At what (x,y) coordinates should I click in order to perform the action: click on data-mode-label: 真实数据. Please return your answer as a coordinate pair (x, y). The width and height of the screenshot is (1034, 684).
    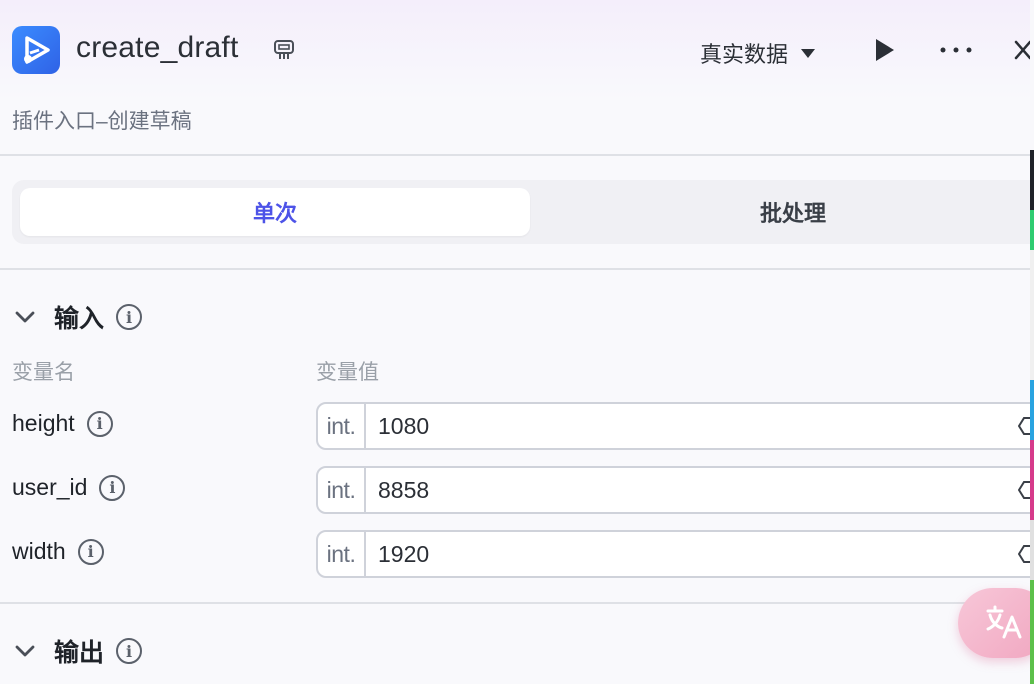
    Looking at the image, I should click on (744, 54).